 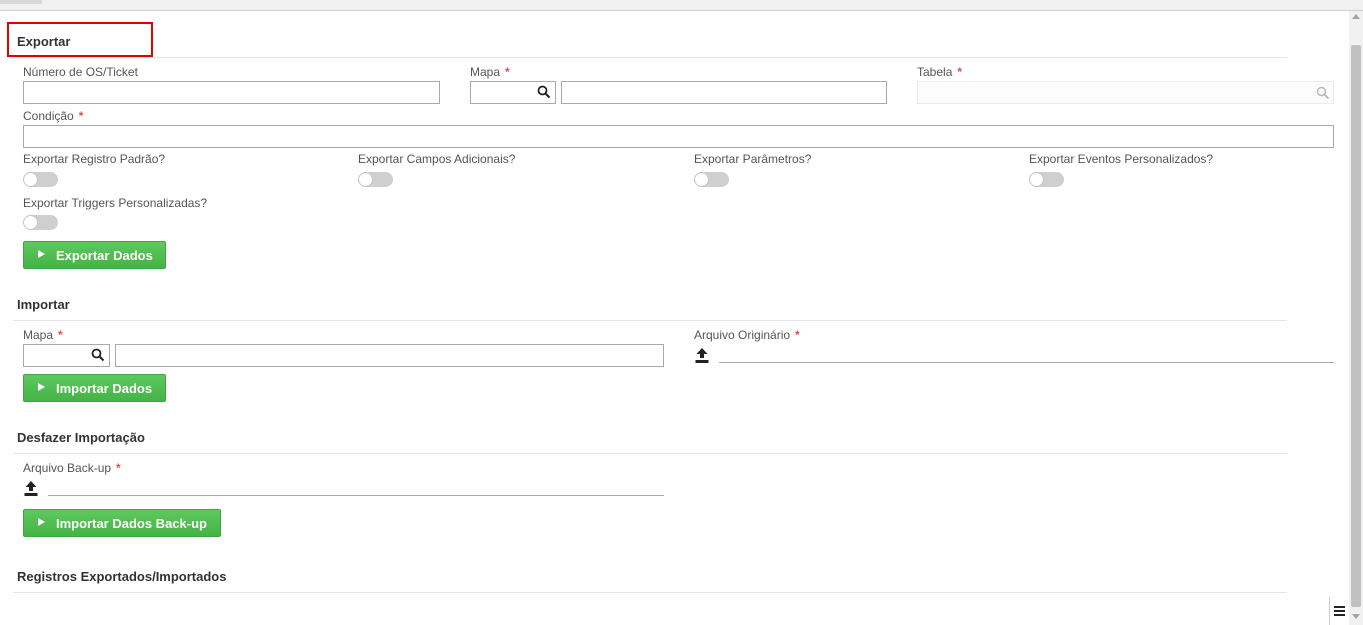 I want to click on vertical-scrollbar, so click(x=1356, y=318).